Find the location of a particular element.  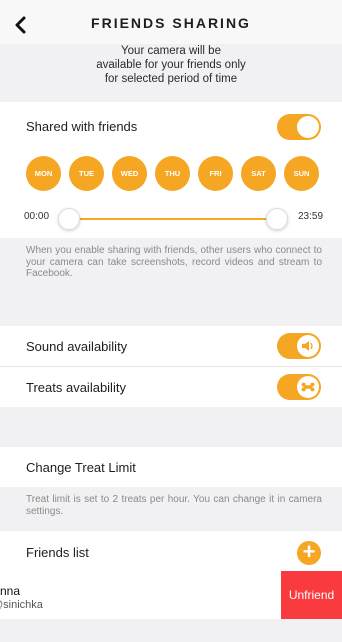

time-range-slider: 00:00 23:59 is located at coordinates (171, 217).